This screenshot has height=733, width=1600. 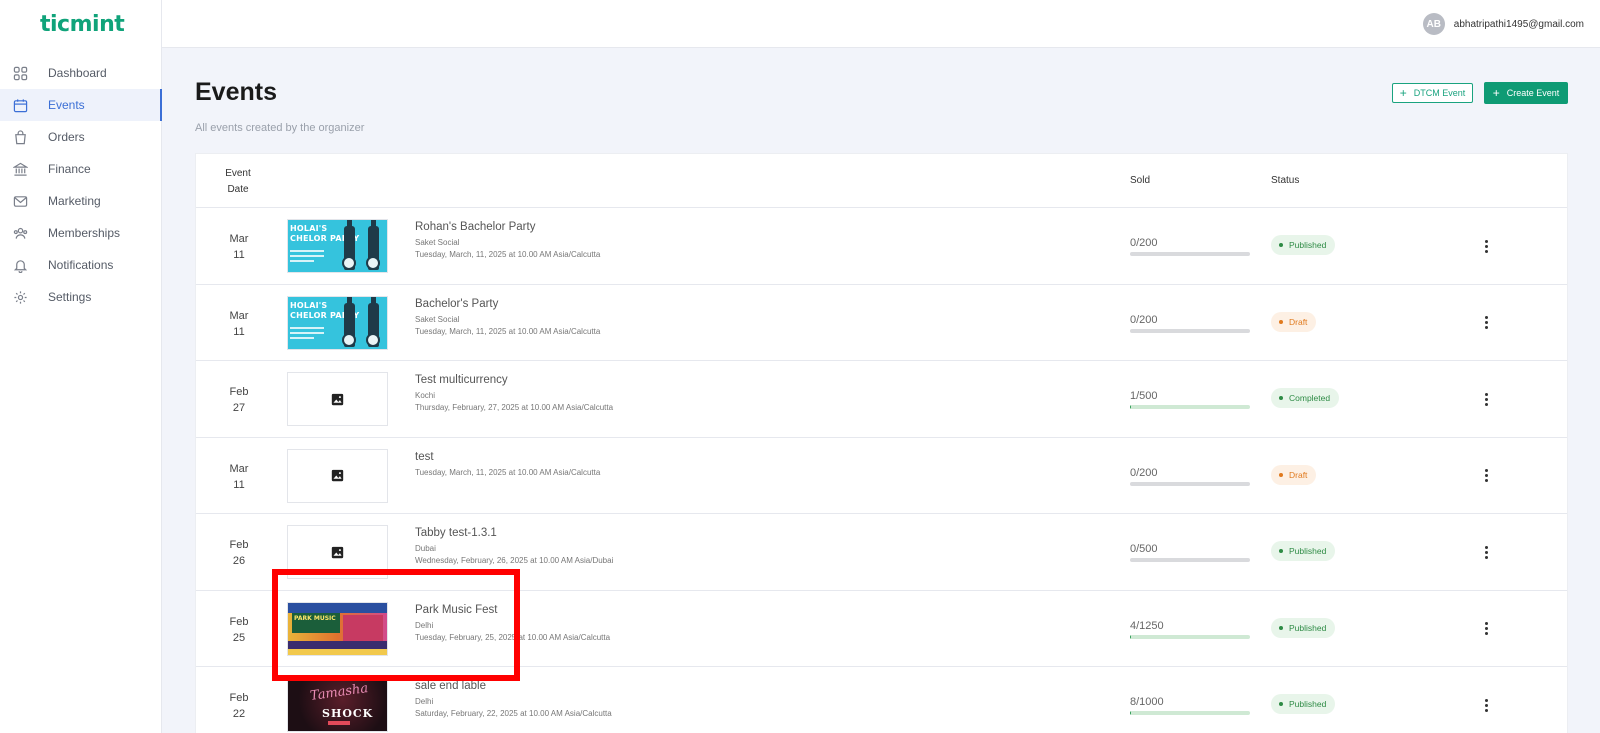 I want to click on sidebar-item-memberships: Memberships, so click(x=81, y=233).